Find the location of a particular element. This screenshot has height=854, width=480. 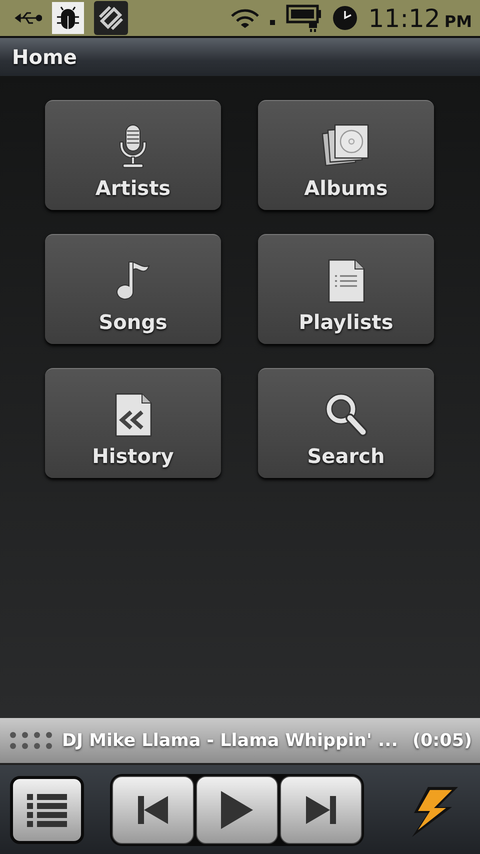

menu-tile: Songs is located at coordinates (133, 289).